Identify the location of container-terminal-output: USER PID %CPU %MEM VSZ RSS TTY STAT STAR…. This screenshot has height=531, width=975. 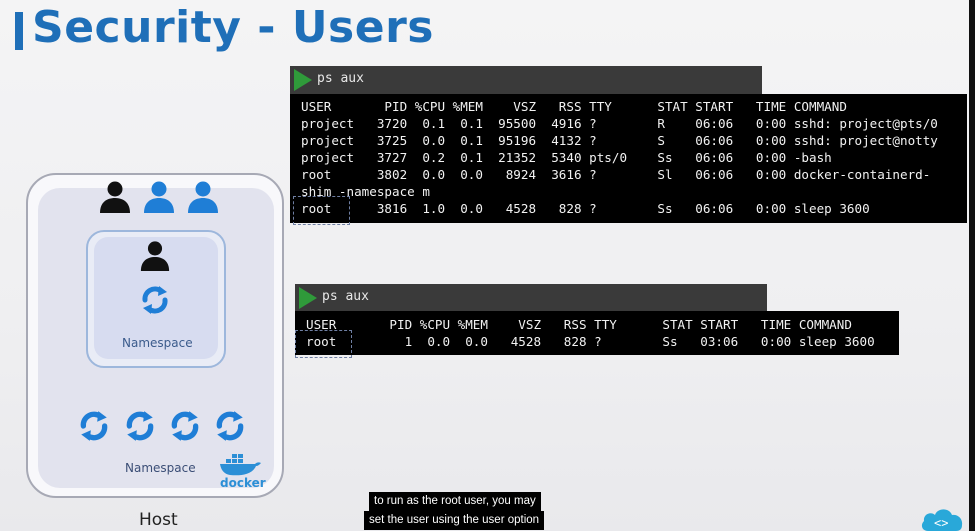
(597, 333).